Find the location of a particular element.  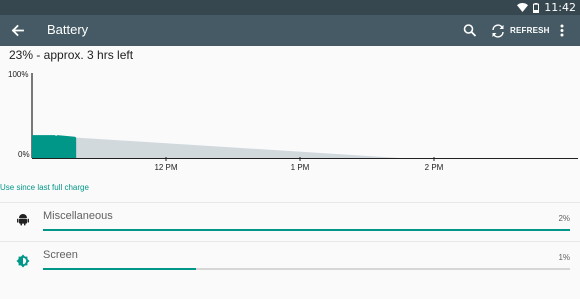

more-vert-icon is located at coordinates (562, 30).